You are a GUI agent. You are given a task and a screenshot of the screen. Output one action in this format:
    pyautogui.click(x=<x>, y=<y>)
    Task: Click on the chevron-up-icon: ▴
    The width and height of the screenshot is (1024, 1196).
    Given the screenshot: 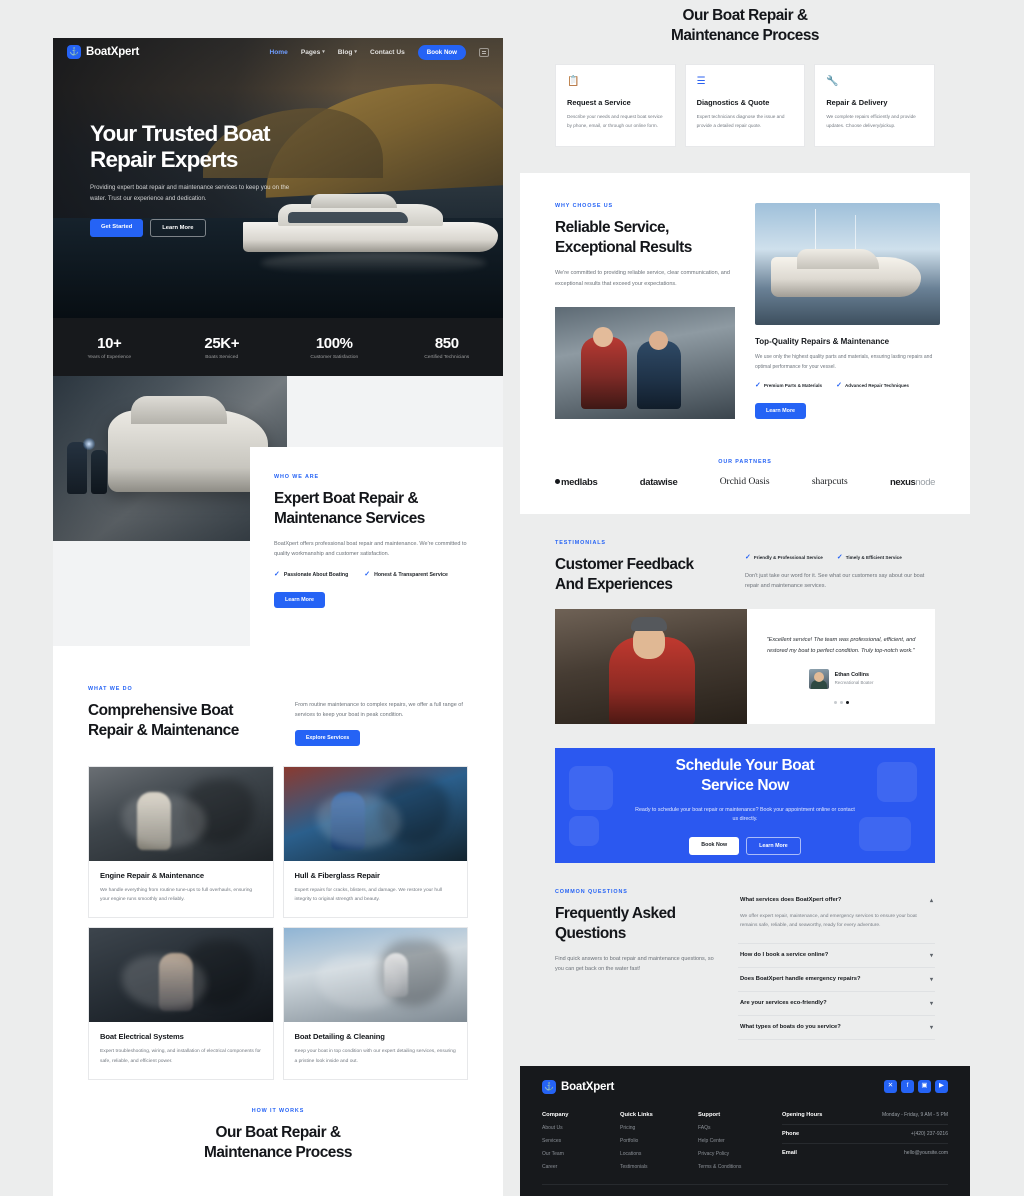 What is the action you would take?
    pyautogui.click(x=931, y=900)
    